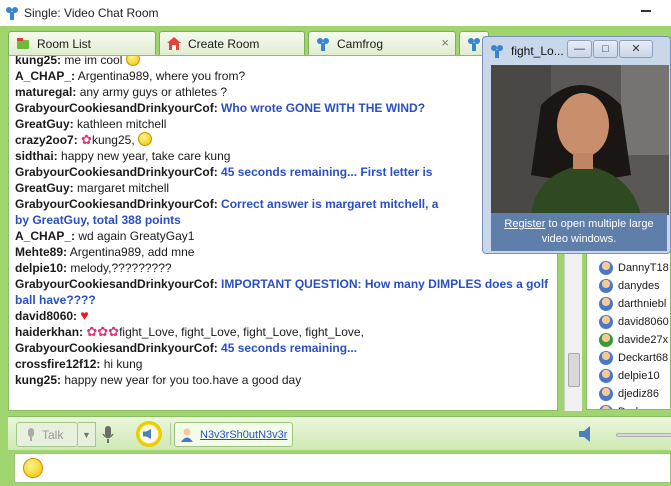 The image size is (671, 486). Describe the element at coordinates (636, 49) in the screenshot. I see `video-close-button: ✕` at that location.